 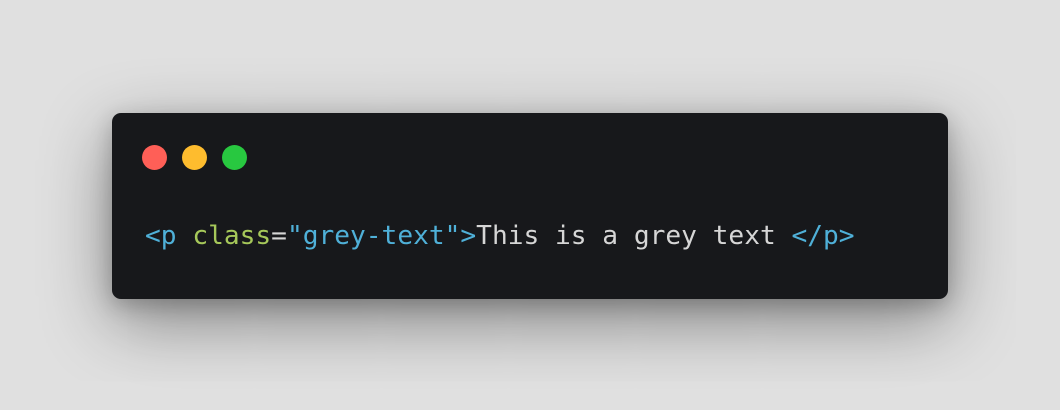 What do you see at coordinates (234, 157) in the screenshot?
I see `maximize-dot-icon` at bounding box center [234, 157].